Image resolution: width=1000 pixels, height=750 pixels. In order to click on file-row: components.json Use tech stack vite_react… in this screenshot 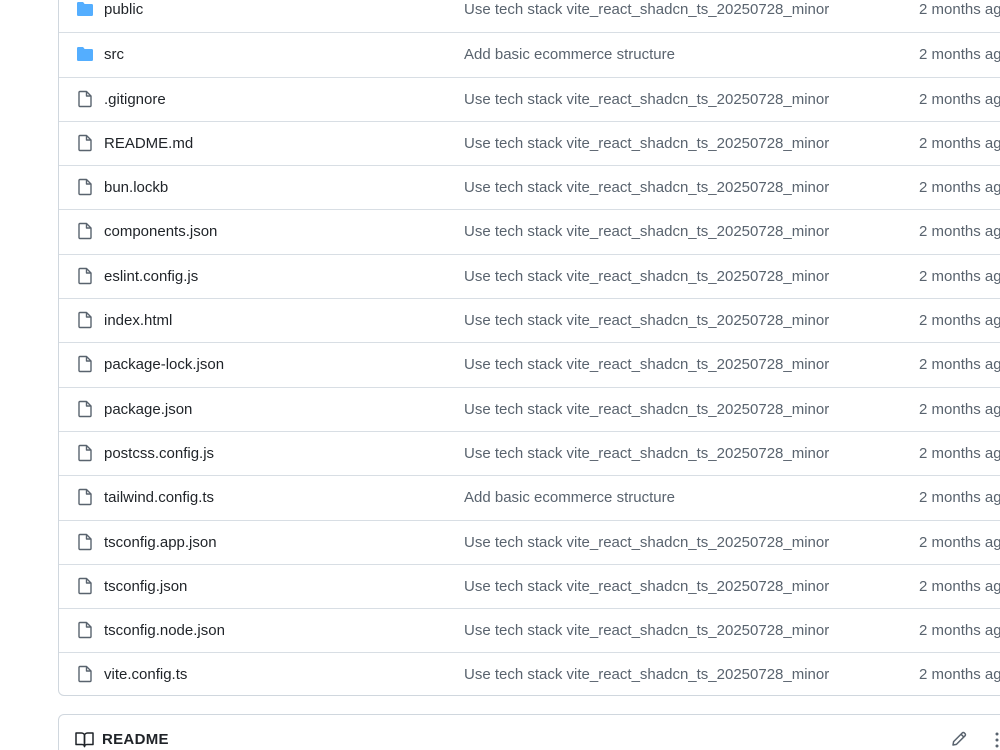, I will do `click(529, 231)`.